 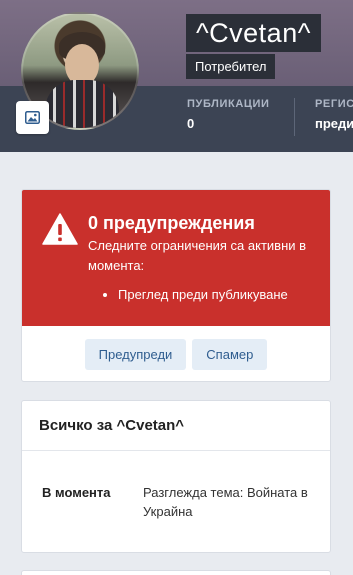 I want to click on about-key: В момента, so click(x=76, y=492).